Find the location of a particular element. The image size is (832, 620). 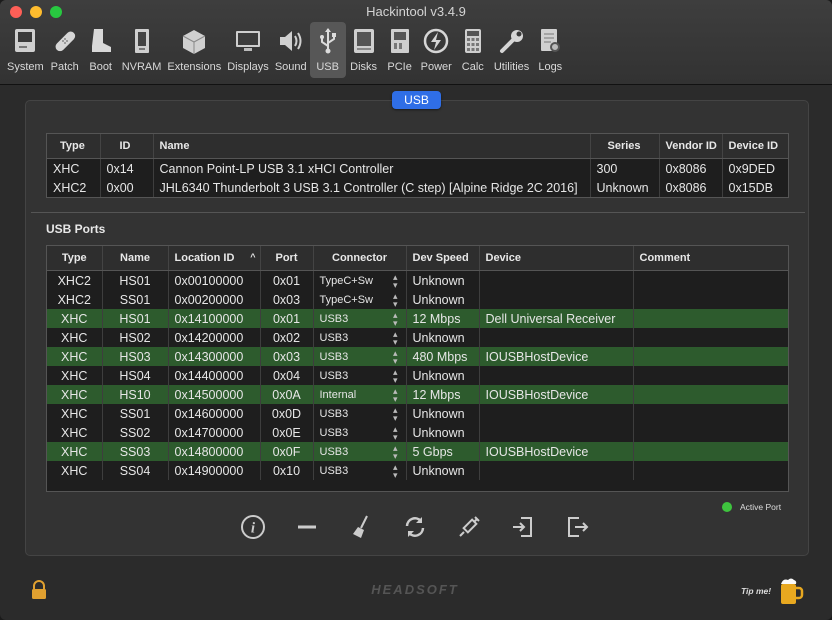

col-port: Port is located at coordinates (287, 258).